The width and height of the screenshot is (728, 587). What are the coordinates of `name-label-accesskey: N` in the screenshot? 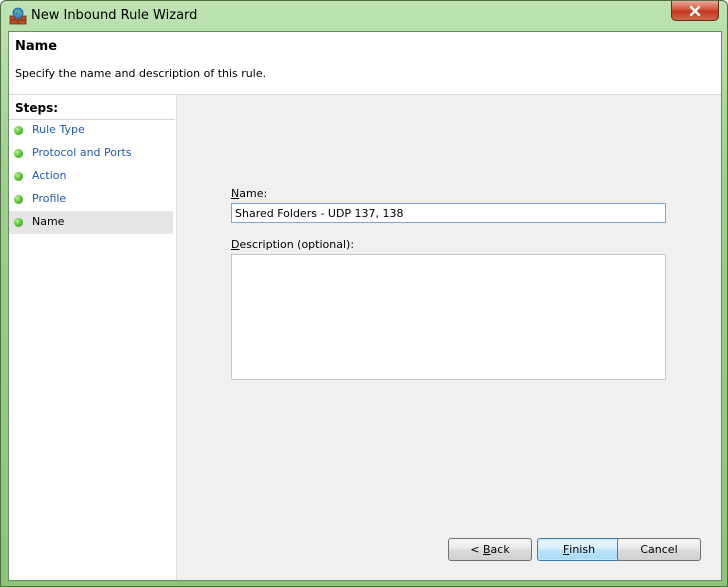 It's located at (235, 193).